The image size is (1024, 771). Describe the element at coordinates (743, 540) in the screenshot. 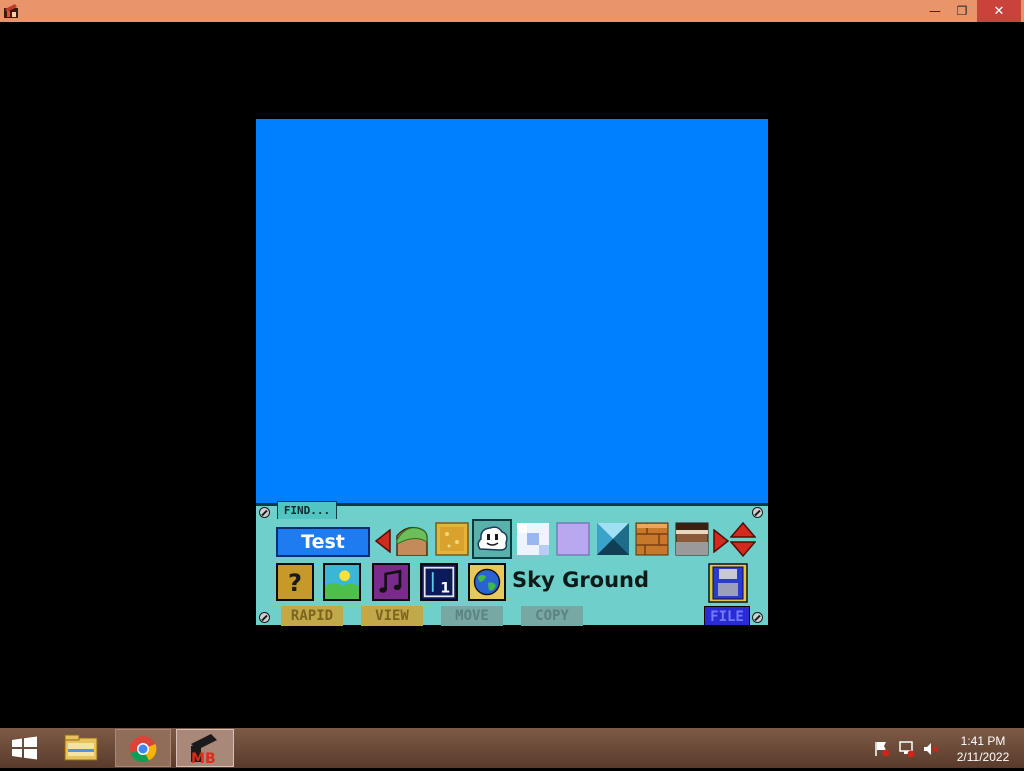

I see `scroll-up-down-arrow-icon` at that location.